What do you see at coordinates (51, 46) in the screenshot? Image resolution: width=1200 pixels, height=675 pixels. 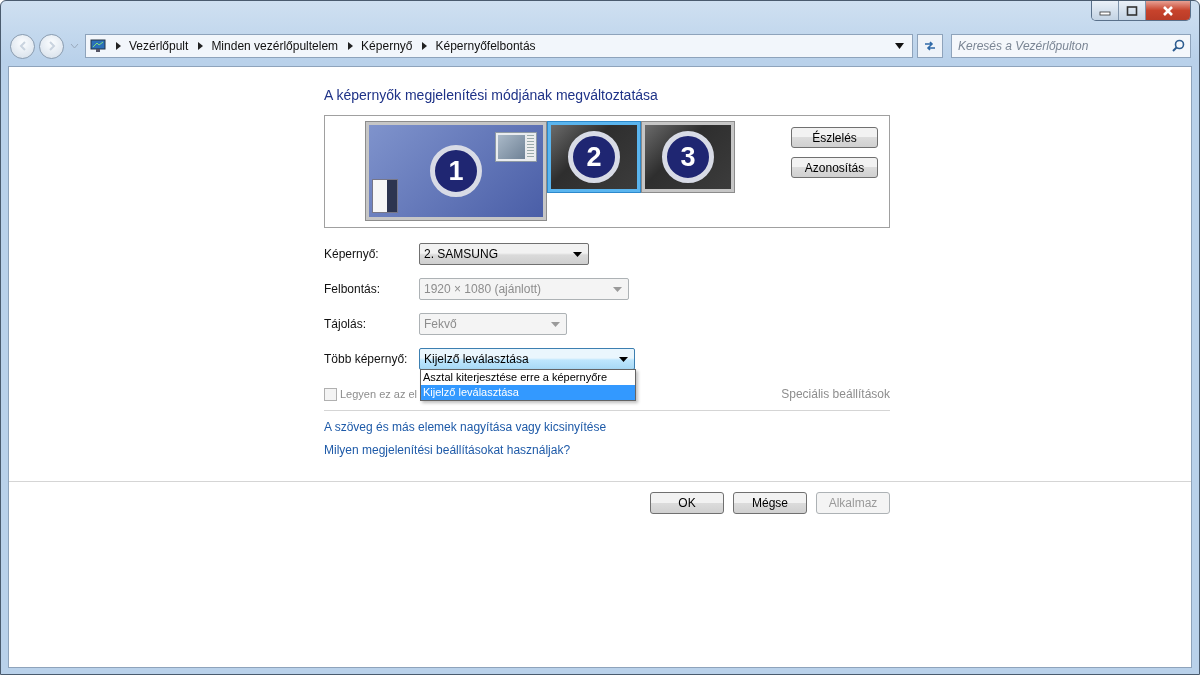 I see `forward-button` at bounding box center [51, 46].